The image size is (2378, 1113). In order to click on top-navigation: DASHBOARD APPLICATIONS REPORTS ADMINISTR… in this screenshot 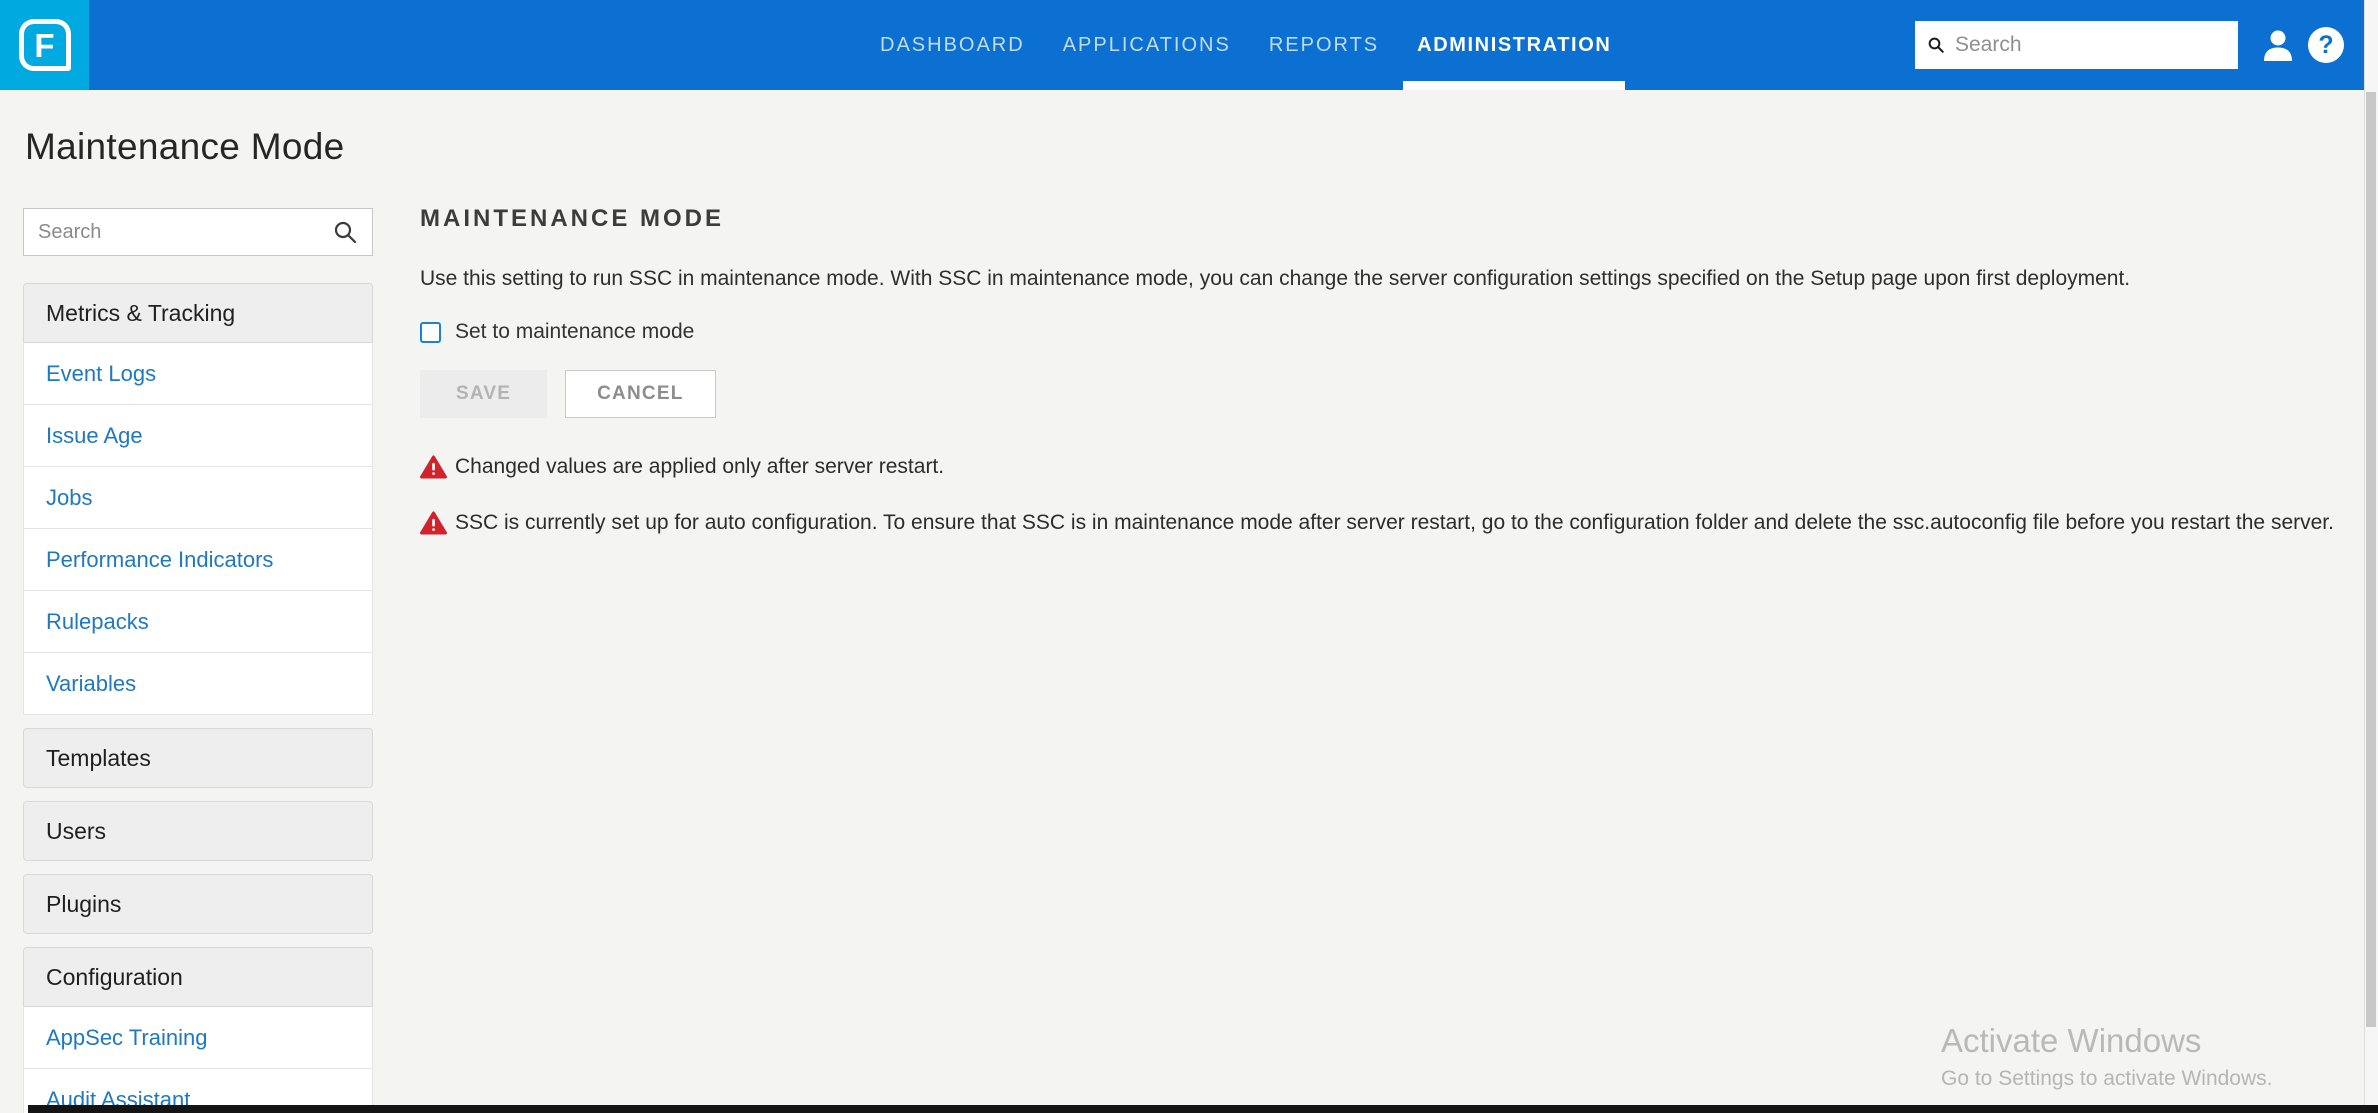, I will do `click(1245, 45)`.